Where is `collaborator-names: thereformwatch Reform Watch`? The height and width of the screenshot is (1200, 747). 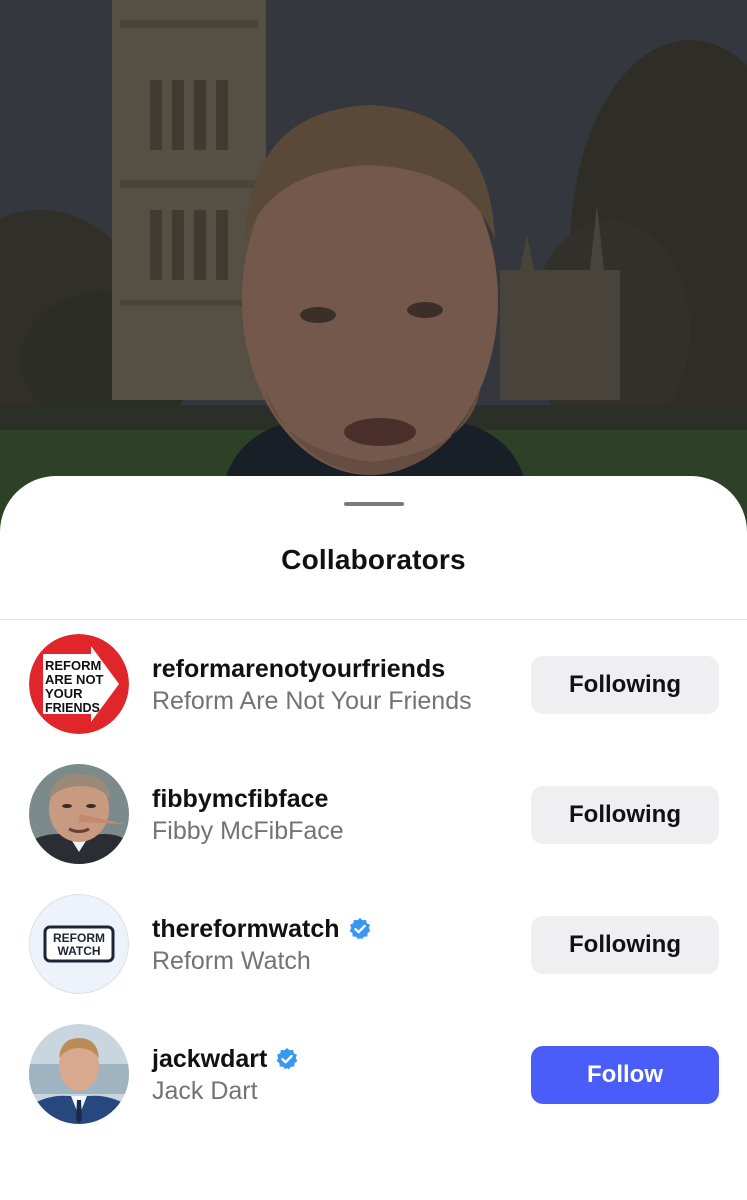
collaborator-names: thereformwatch Reform Watch is located at coordinates (332, 945).